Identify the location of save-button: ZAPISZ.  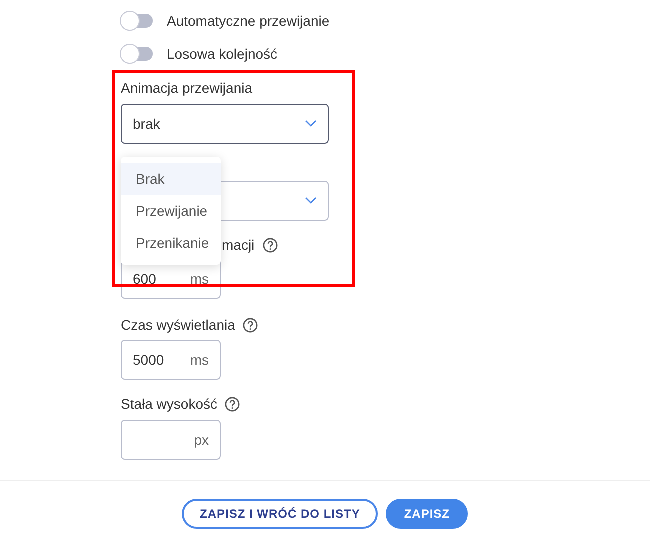
(427, 514).